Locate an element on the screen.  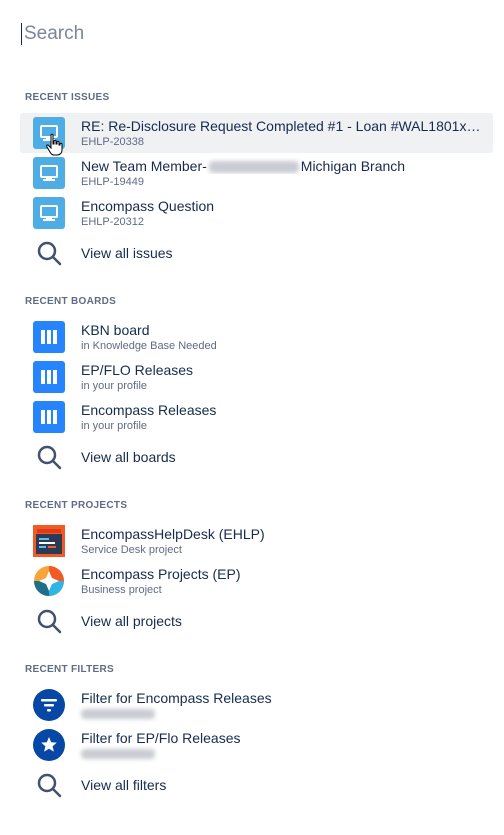
issue-key: EHLP-20338 is located at coordinates (112, 142).